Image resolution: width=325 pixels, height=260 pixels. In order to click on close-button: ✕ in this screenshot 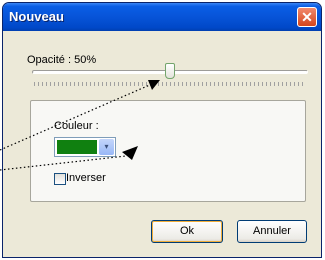, I will do `click(307, 17)`.